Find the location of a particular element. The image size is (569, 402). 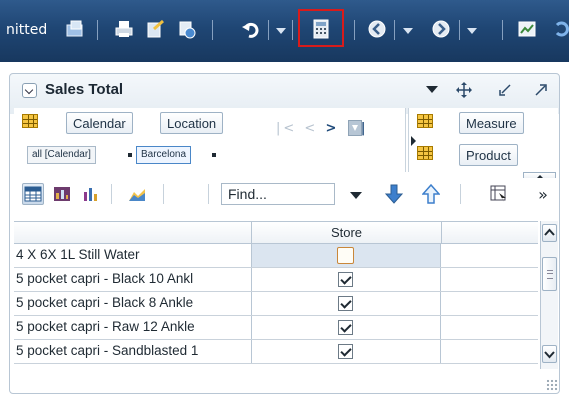

table-view-icon is located at coordinates (33, 194).